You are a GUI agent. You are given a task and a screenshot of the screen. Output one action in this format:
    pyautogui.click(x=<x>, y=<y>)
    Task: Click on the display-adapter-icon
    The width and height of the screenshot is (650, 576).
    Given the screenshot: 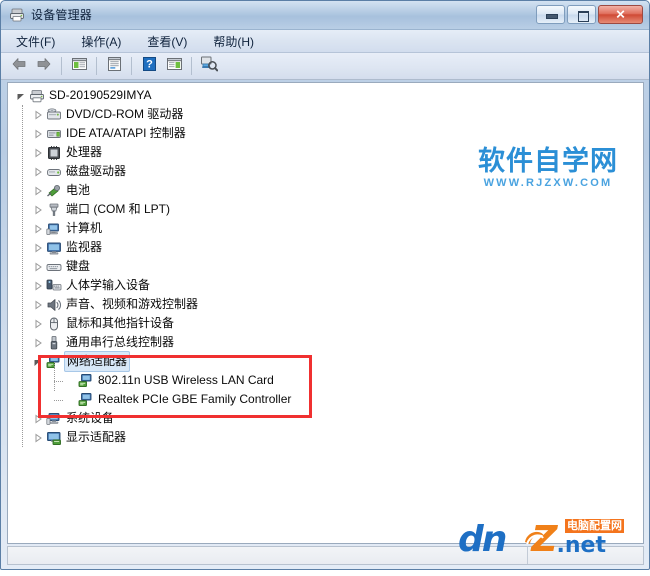 What is the action you would take?
    pyautogui.click(x=54, y=437)
    